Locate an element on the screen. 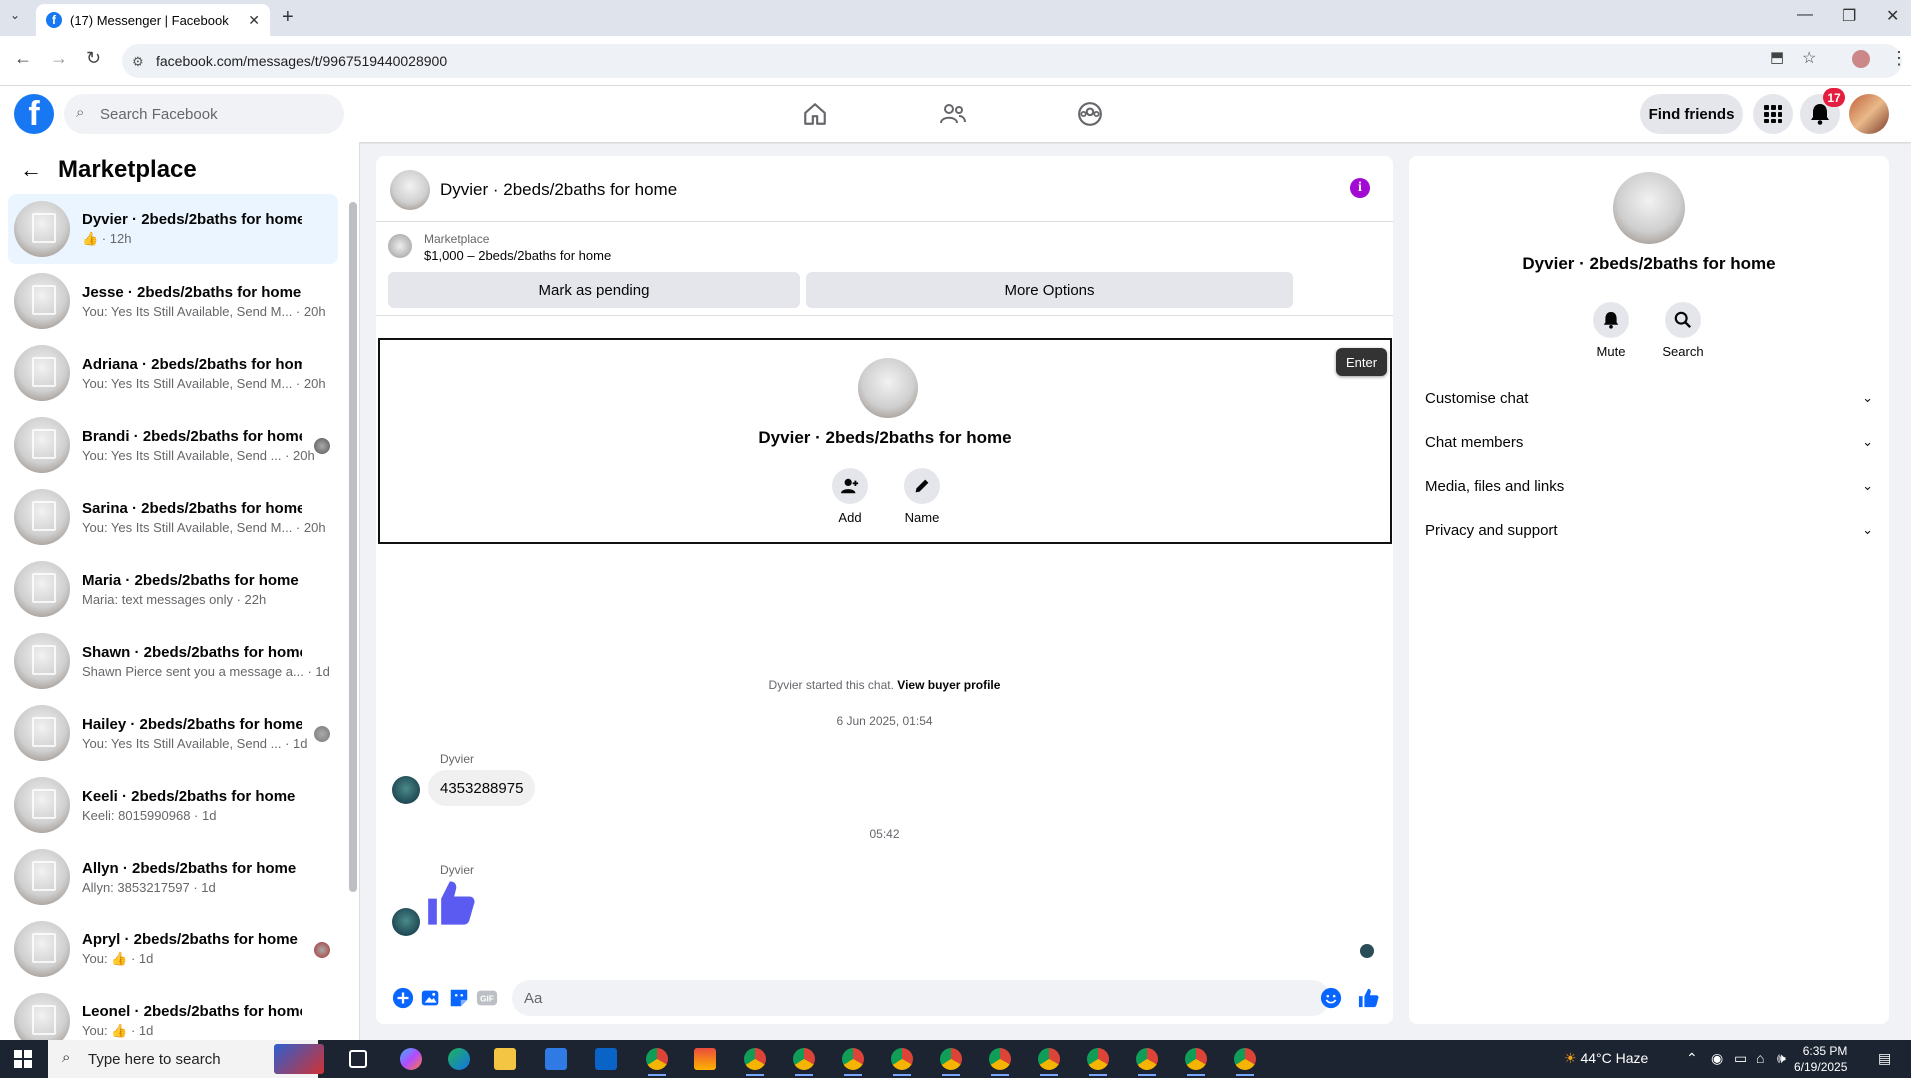 The image size is (1911, 1078). info-icon: i is located at coordinates (1360, 188).